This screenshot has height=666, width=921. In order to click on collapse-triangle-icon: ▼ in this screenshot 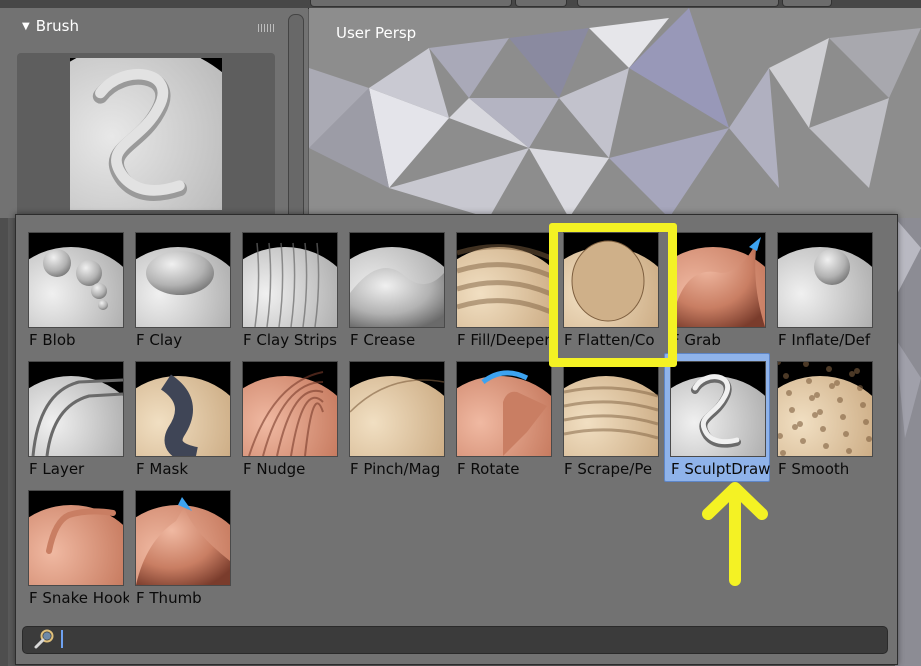, I will do `click(26, 26)`.